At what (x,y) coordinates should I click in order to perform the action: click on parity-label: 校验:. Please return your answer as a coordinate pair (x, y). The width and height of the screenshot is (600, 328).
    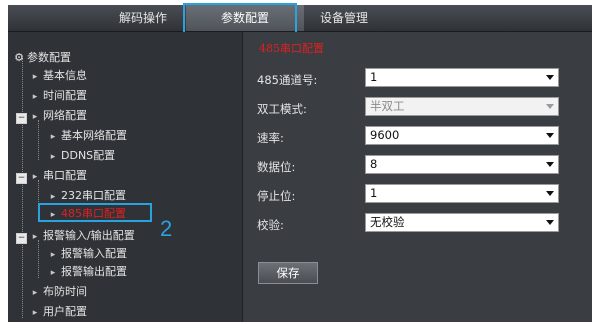
    Looking at the image, I should click on (270, 225).